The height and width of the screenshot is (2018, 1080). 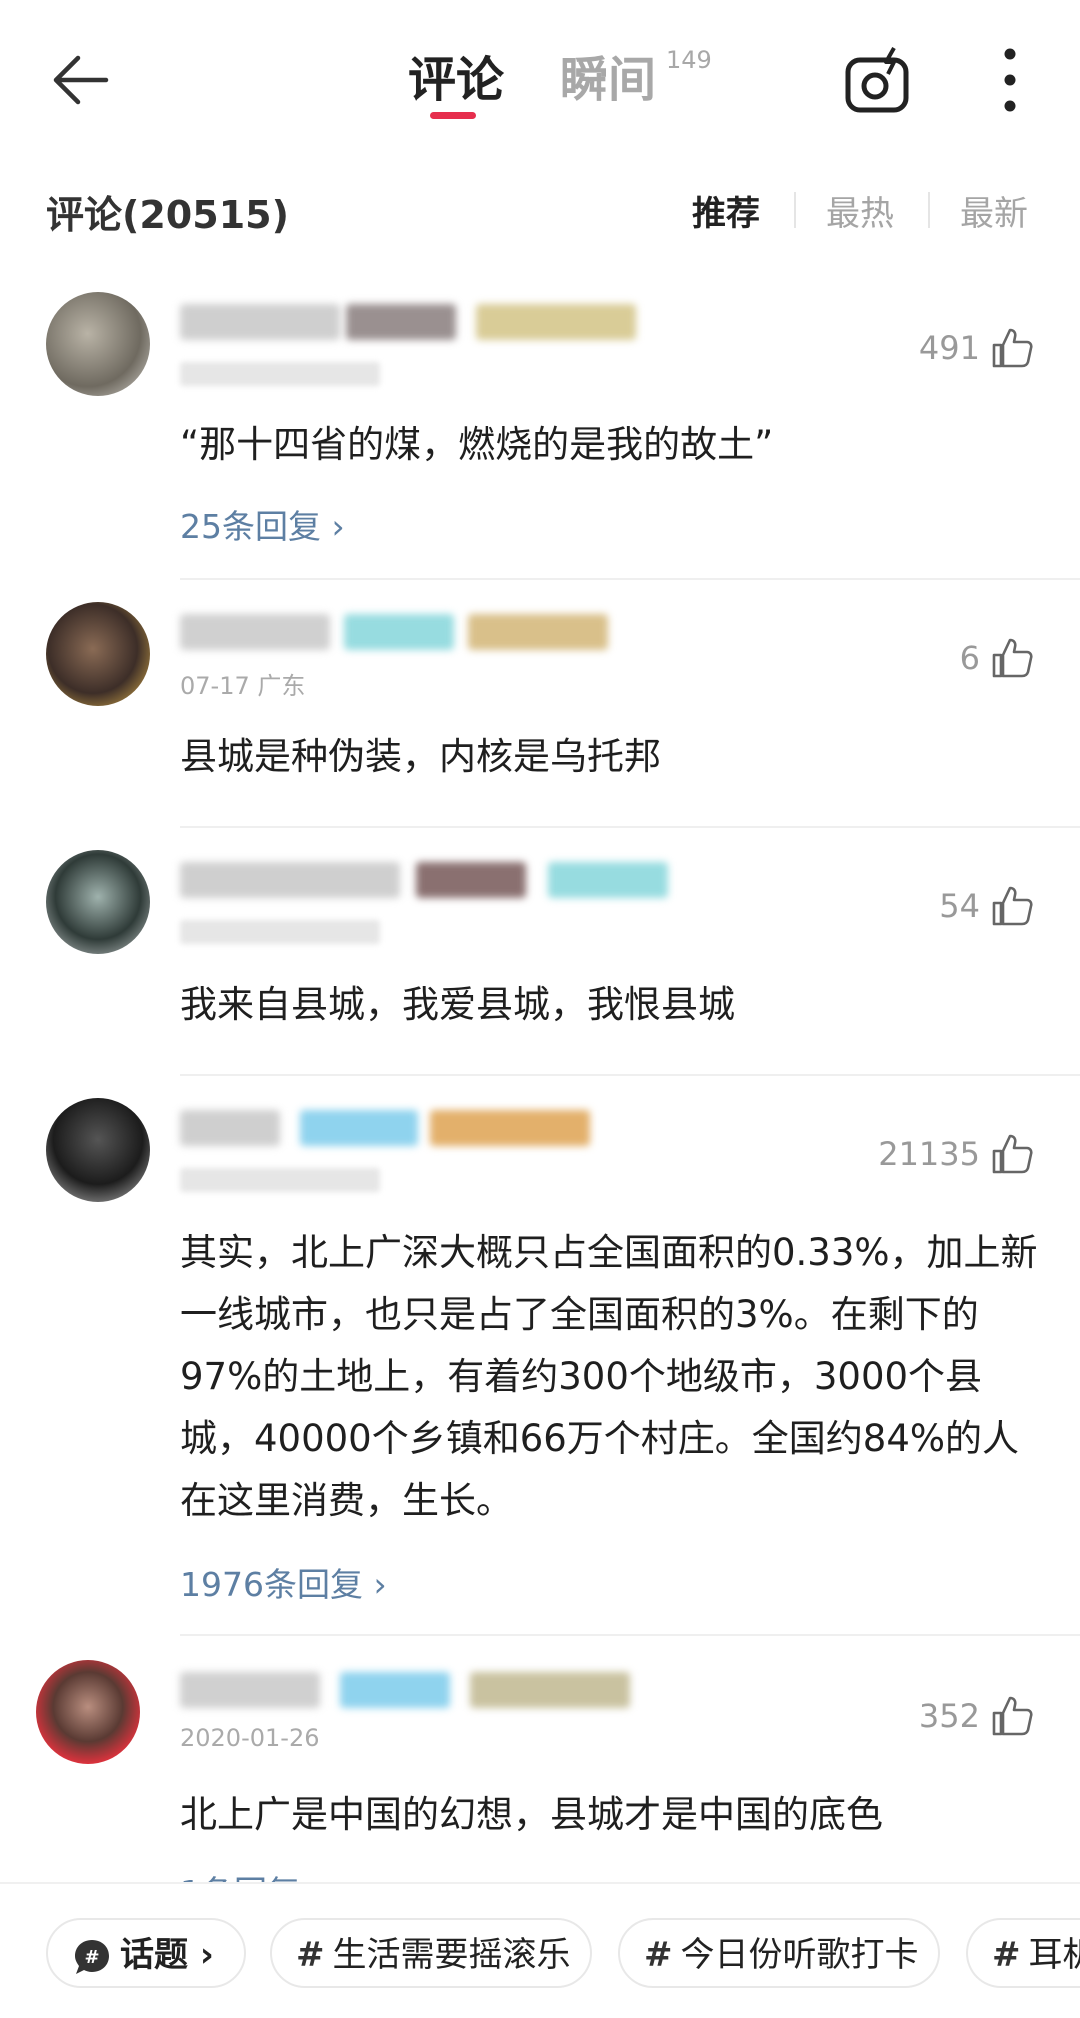 What do you see at coordinates (610, 1005) in the screenshot?
I see `comment-text: 我来自县城，我爱县城，我恨县城` at bounding box center [610, 1005].